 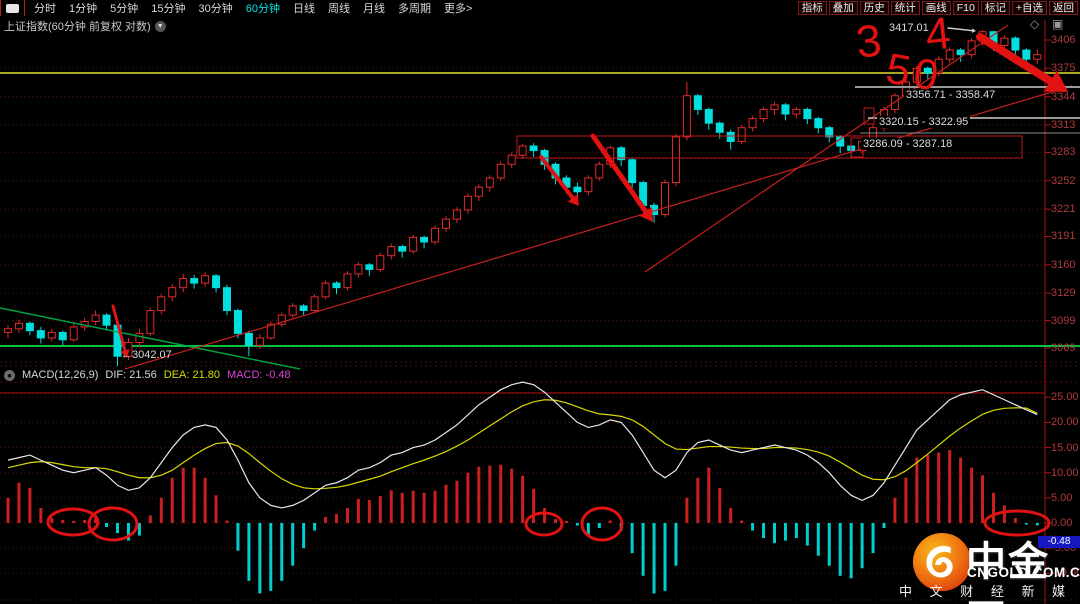 I want to click on toolbar-button-统计: 统计, so click(x=905, y=8).